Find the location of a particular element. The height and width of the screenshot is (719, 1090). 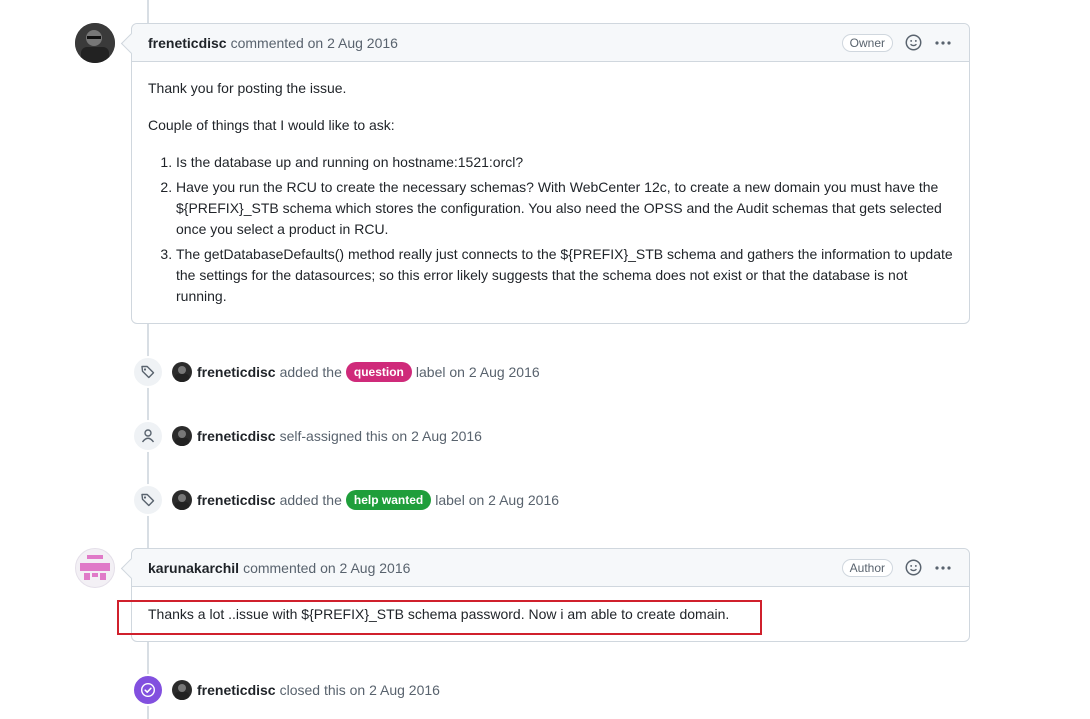

role-badge: Author is located at coordinates (867, 567).